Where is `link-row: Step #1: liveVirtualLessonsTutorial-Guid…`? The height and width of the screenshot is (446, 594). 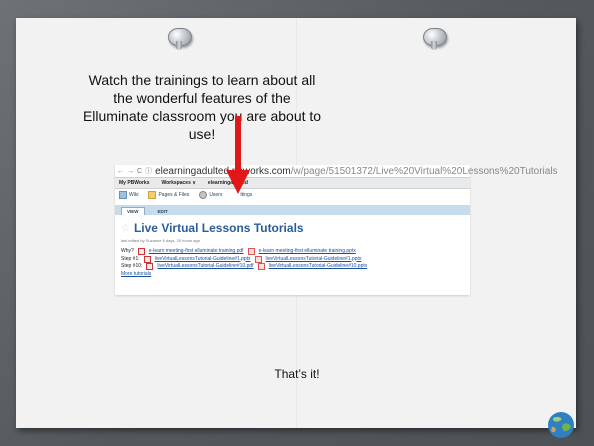
link-row: Step #1: liveVirtualLessonsTutorial-Guid… is located at coordinates (292, 260).